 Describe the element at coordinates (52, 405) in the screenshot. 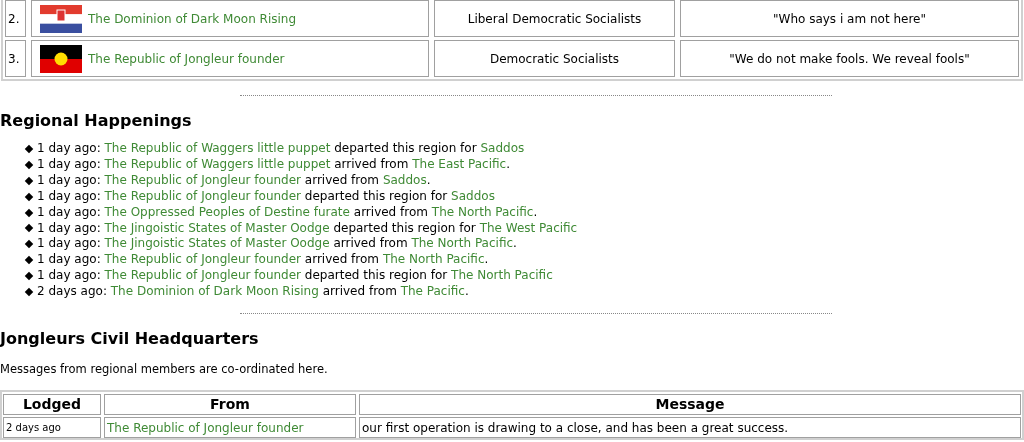

I see `column-header: Lodged` at that location.